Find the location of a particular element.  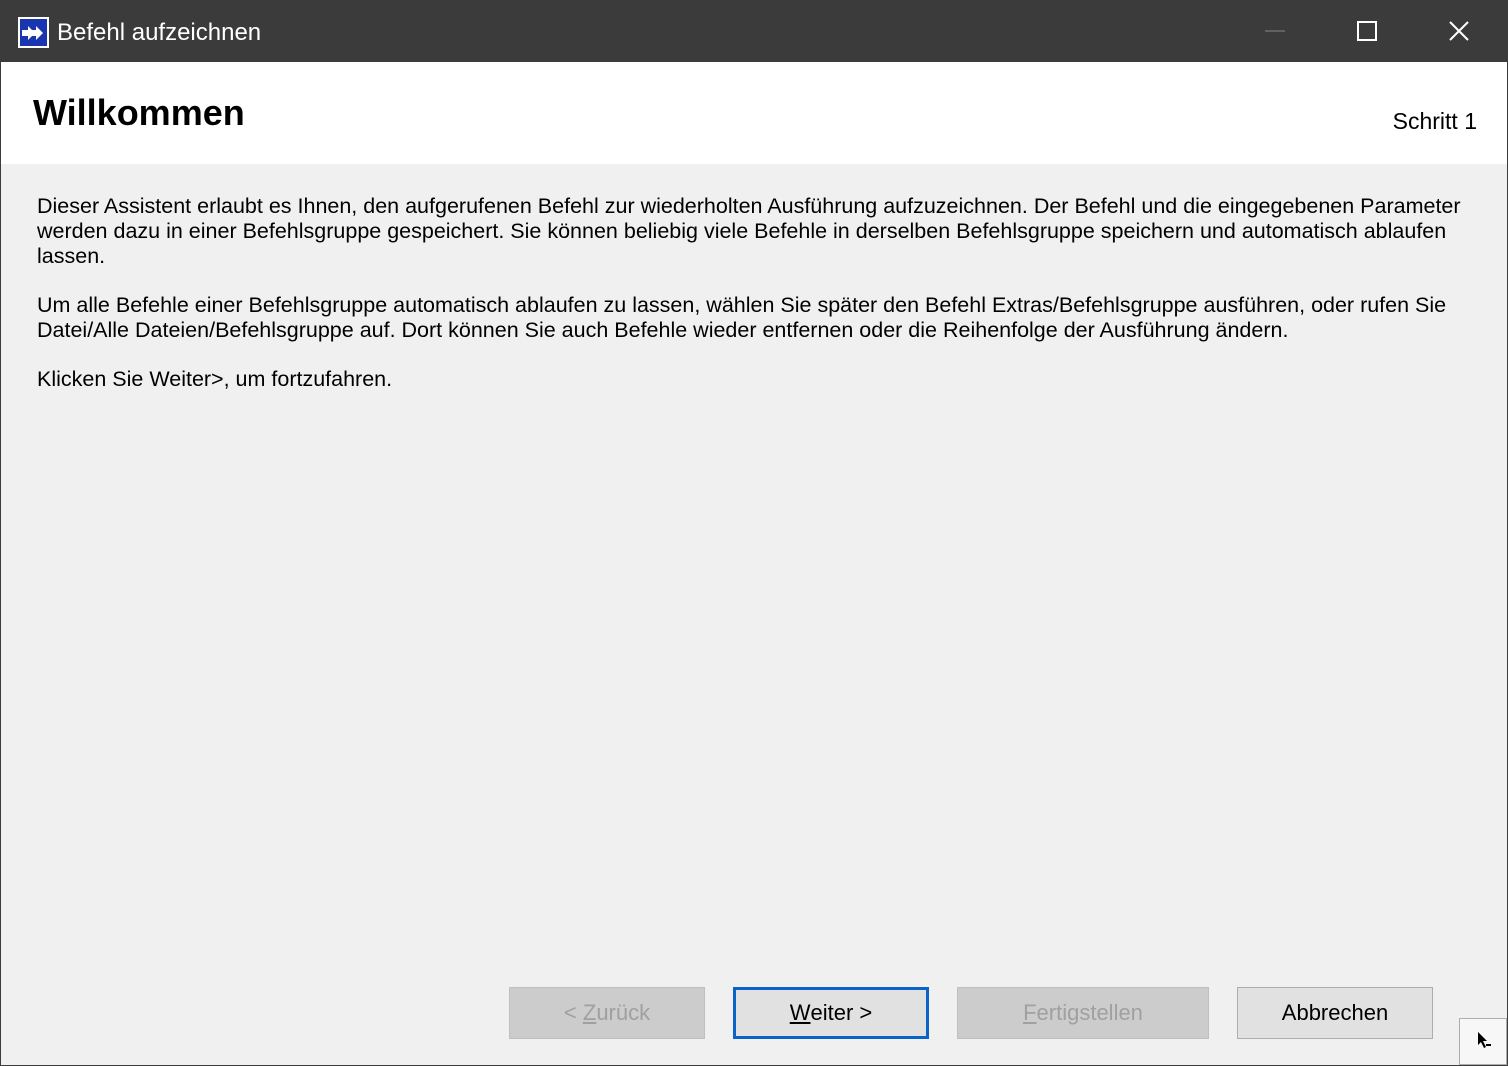

help-grip is located at coordinates (1483, 1041).